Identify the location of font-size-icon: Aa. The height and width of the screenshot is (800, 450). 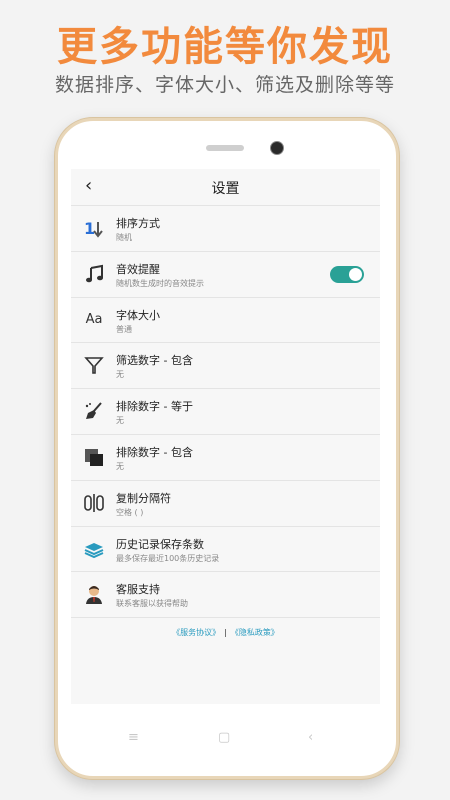
(94, 320).